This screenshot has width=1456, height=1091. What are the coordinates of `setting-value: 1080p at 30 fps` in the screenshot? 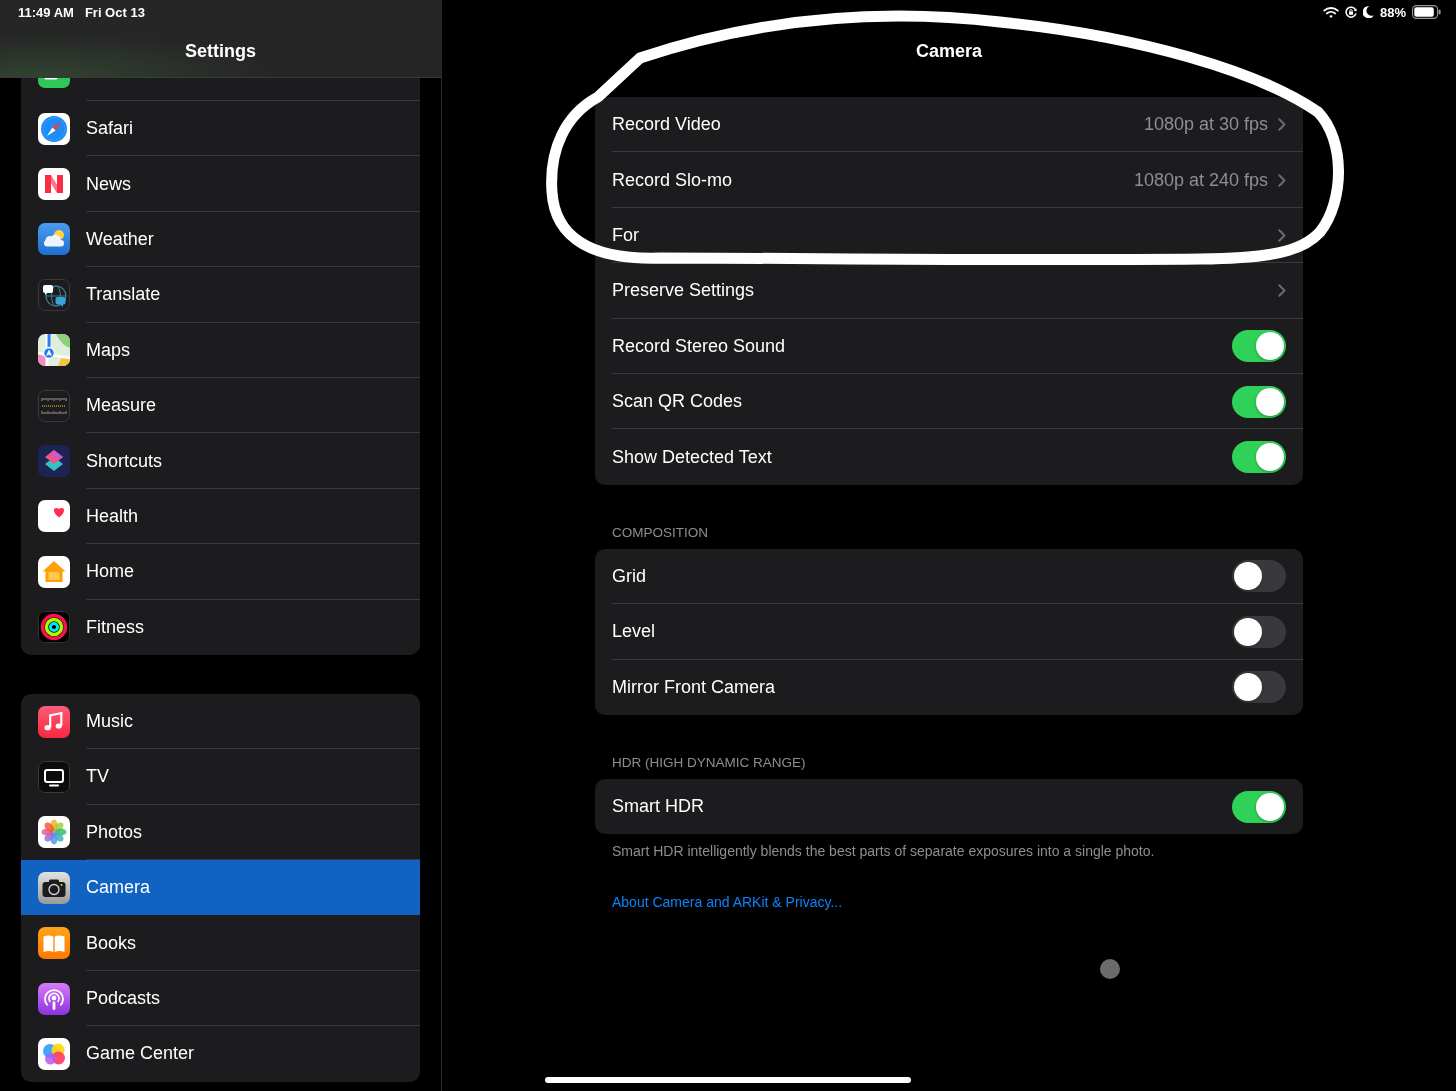 It's located at (1205, 125).